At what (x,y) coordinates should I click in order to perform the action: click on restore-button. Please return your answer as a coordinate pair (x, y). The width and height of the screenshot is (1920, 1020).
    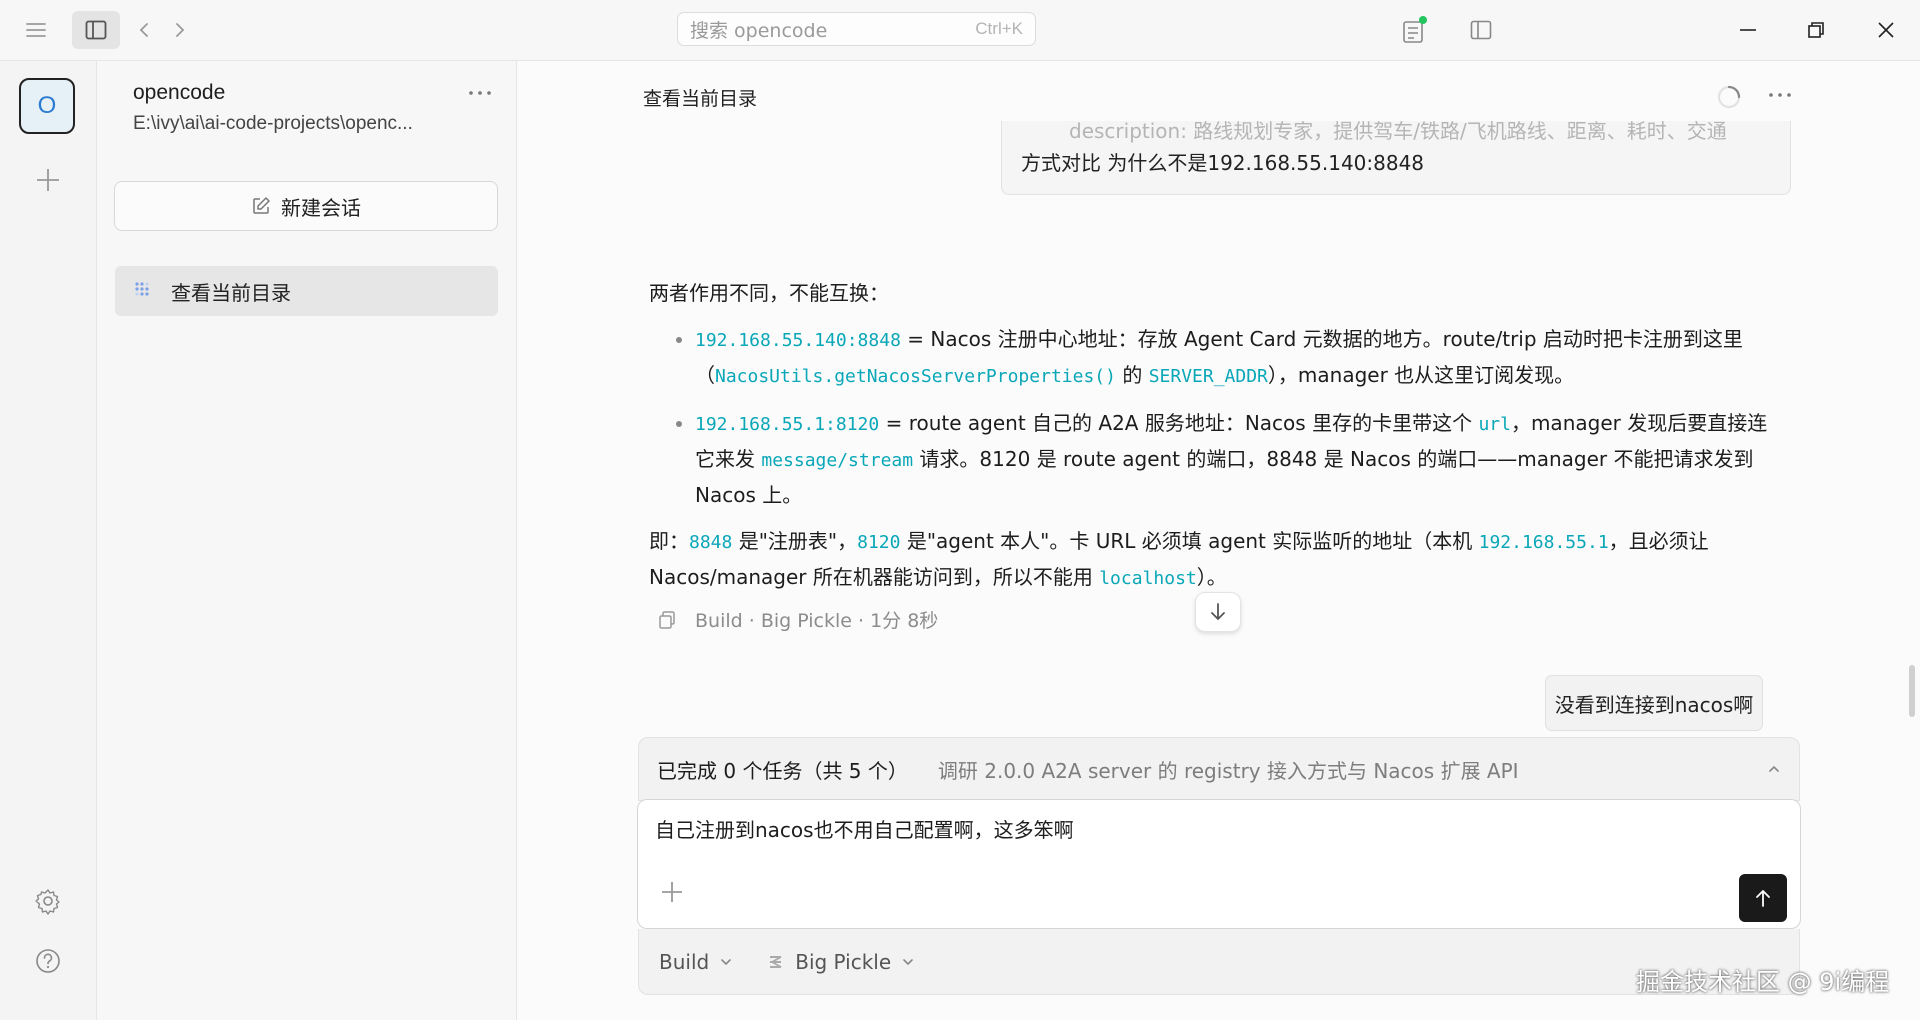
    Looking at the image, I should click on (1816, 30).